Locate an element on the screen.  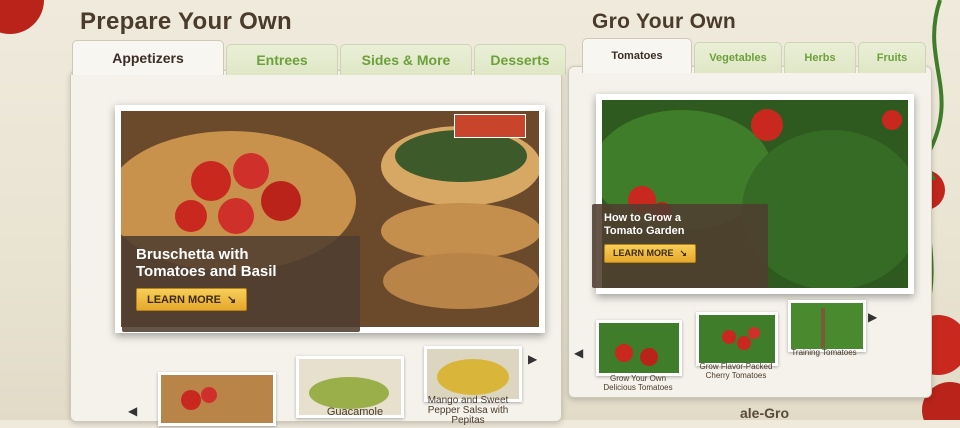
thumb-label-line: Grow Flavor-Packed is located at coordinates (736, 366).